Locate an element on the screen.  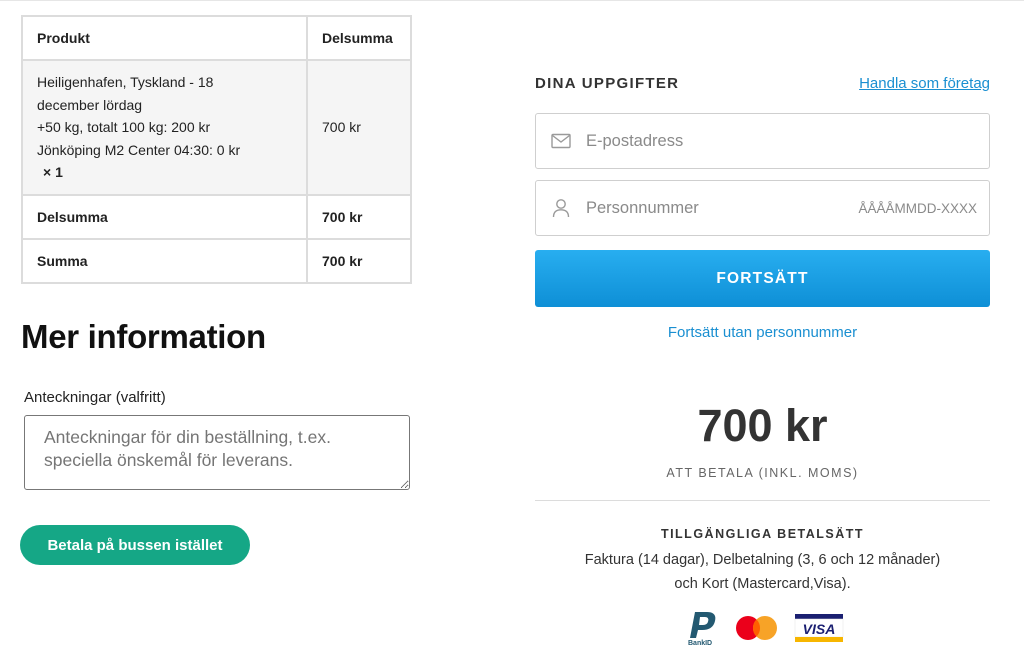
total-value: 700 kr is located at coordinates (359, 260).